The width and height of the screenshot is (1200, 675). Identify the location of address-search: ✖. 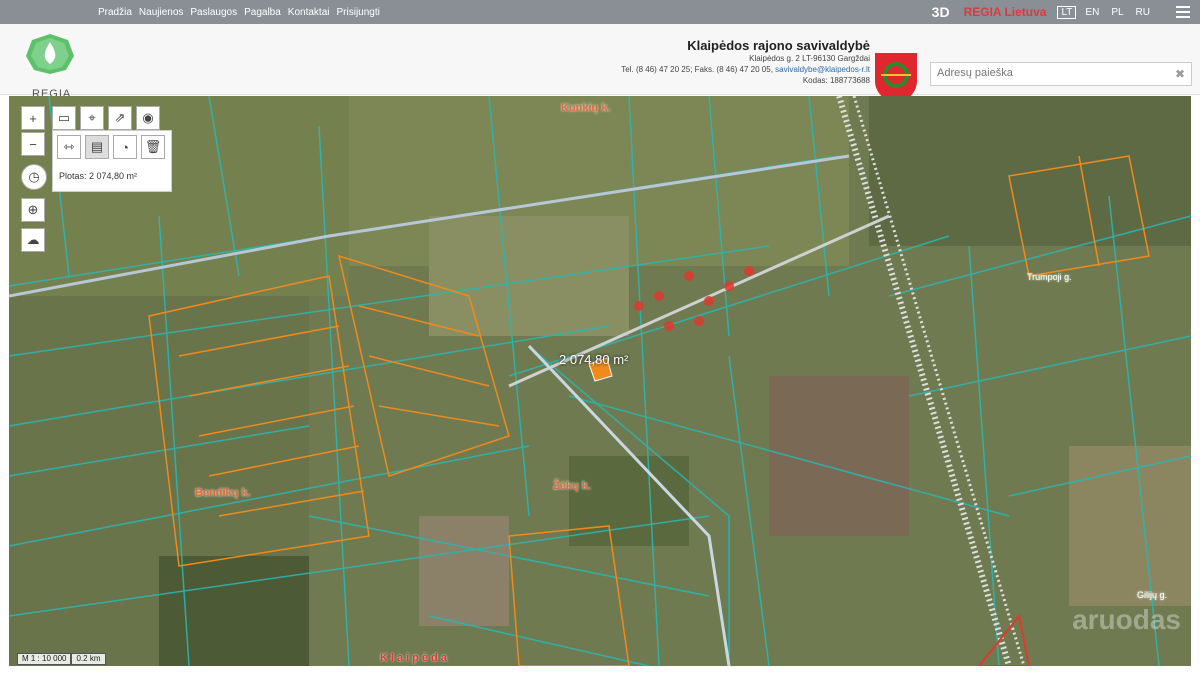
(1061, 74).